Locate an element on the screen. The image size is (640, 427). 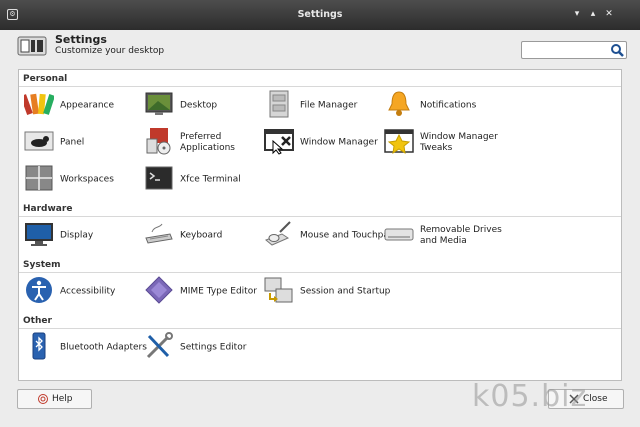
close-label: Close is located at coordinates (595, 399).